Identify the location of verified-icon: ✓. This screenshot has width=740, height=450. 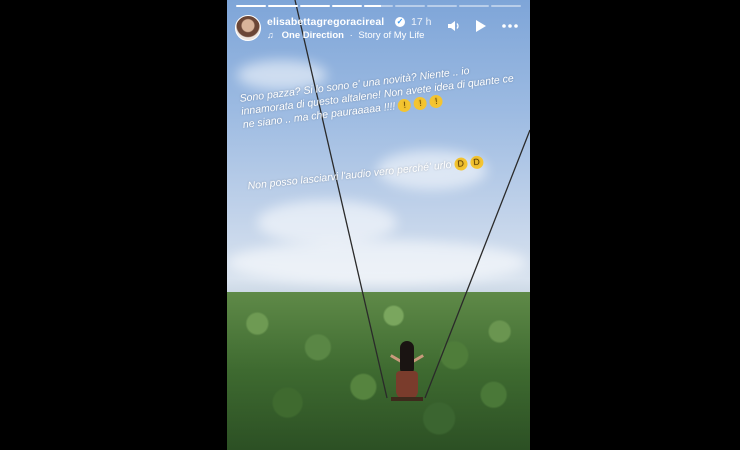
(400, 22).